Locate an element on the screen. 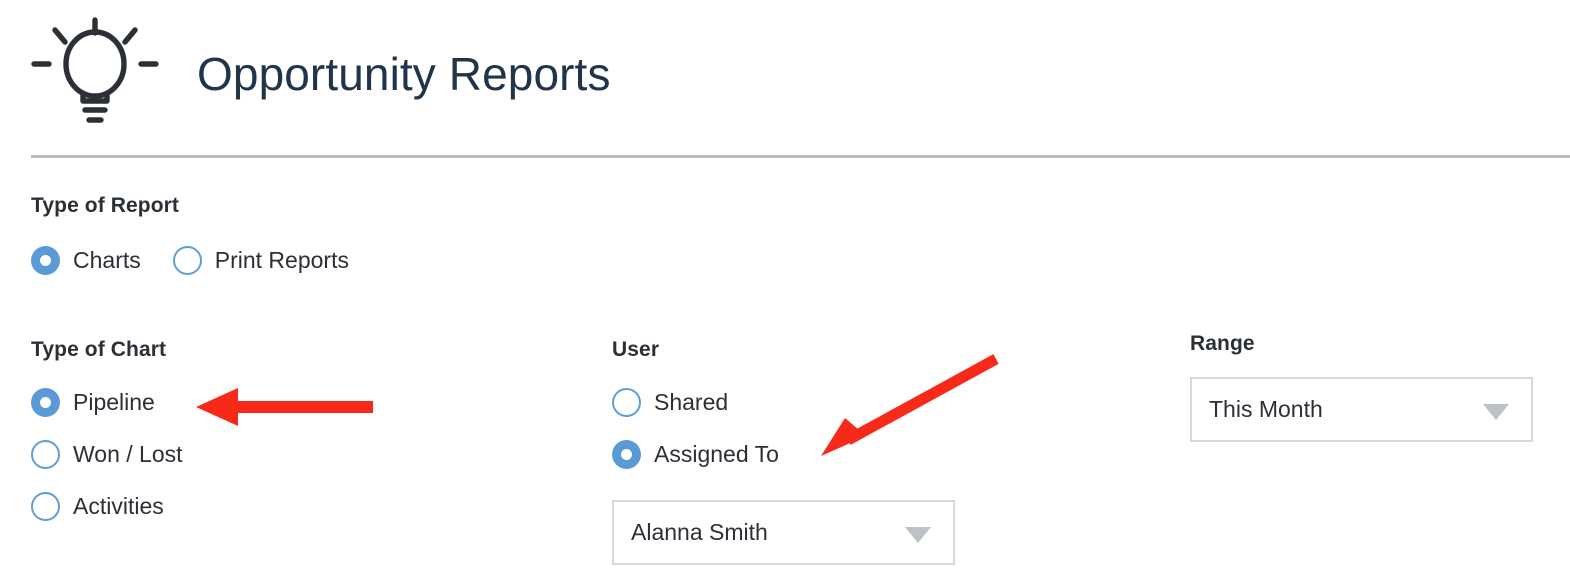 The image size is (1570, 586). radio-activities-label: Activities is located at coordinates (118, 506).